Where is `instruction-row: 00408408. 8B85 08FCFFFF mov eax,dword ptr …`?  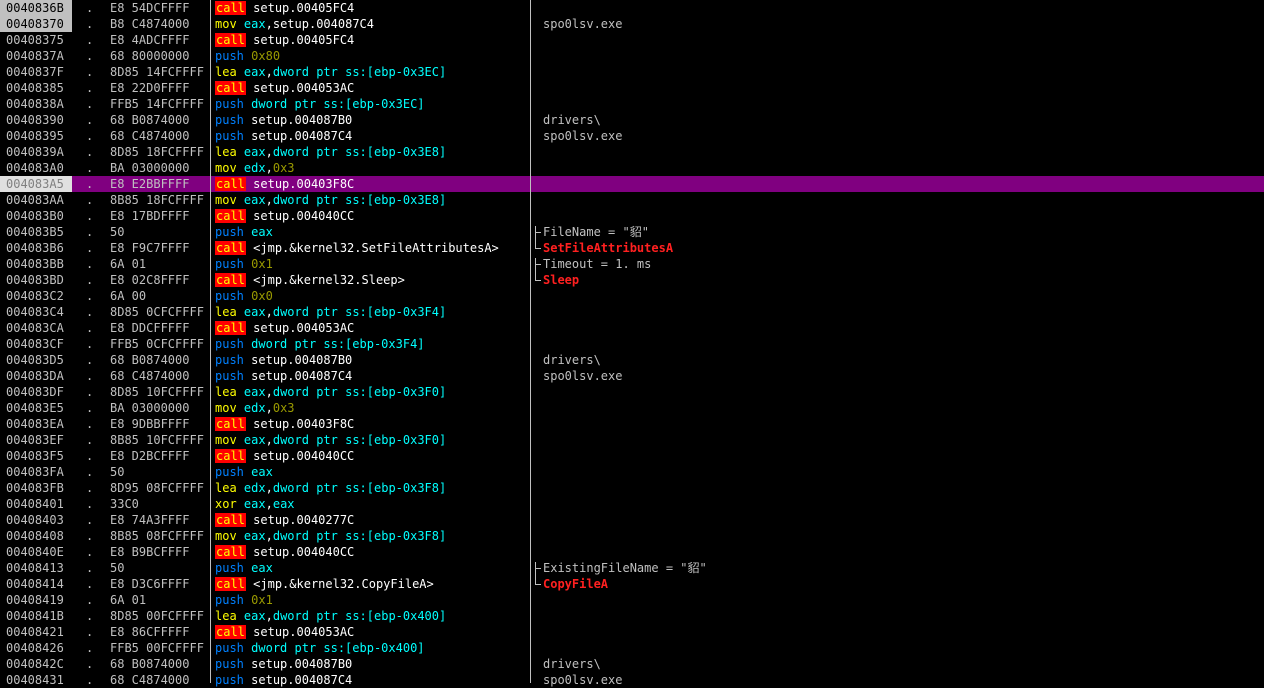 instruction-row: 00408408. 8B85 08FCFFFF mov eax,dword ptr … is located at coordinates (632, 536).